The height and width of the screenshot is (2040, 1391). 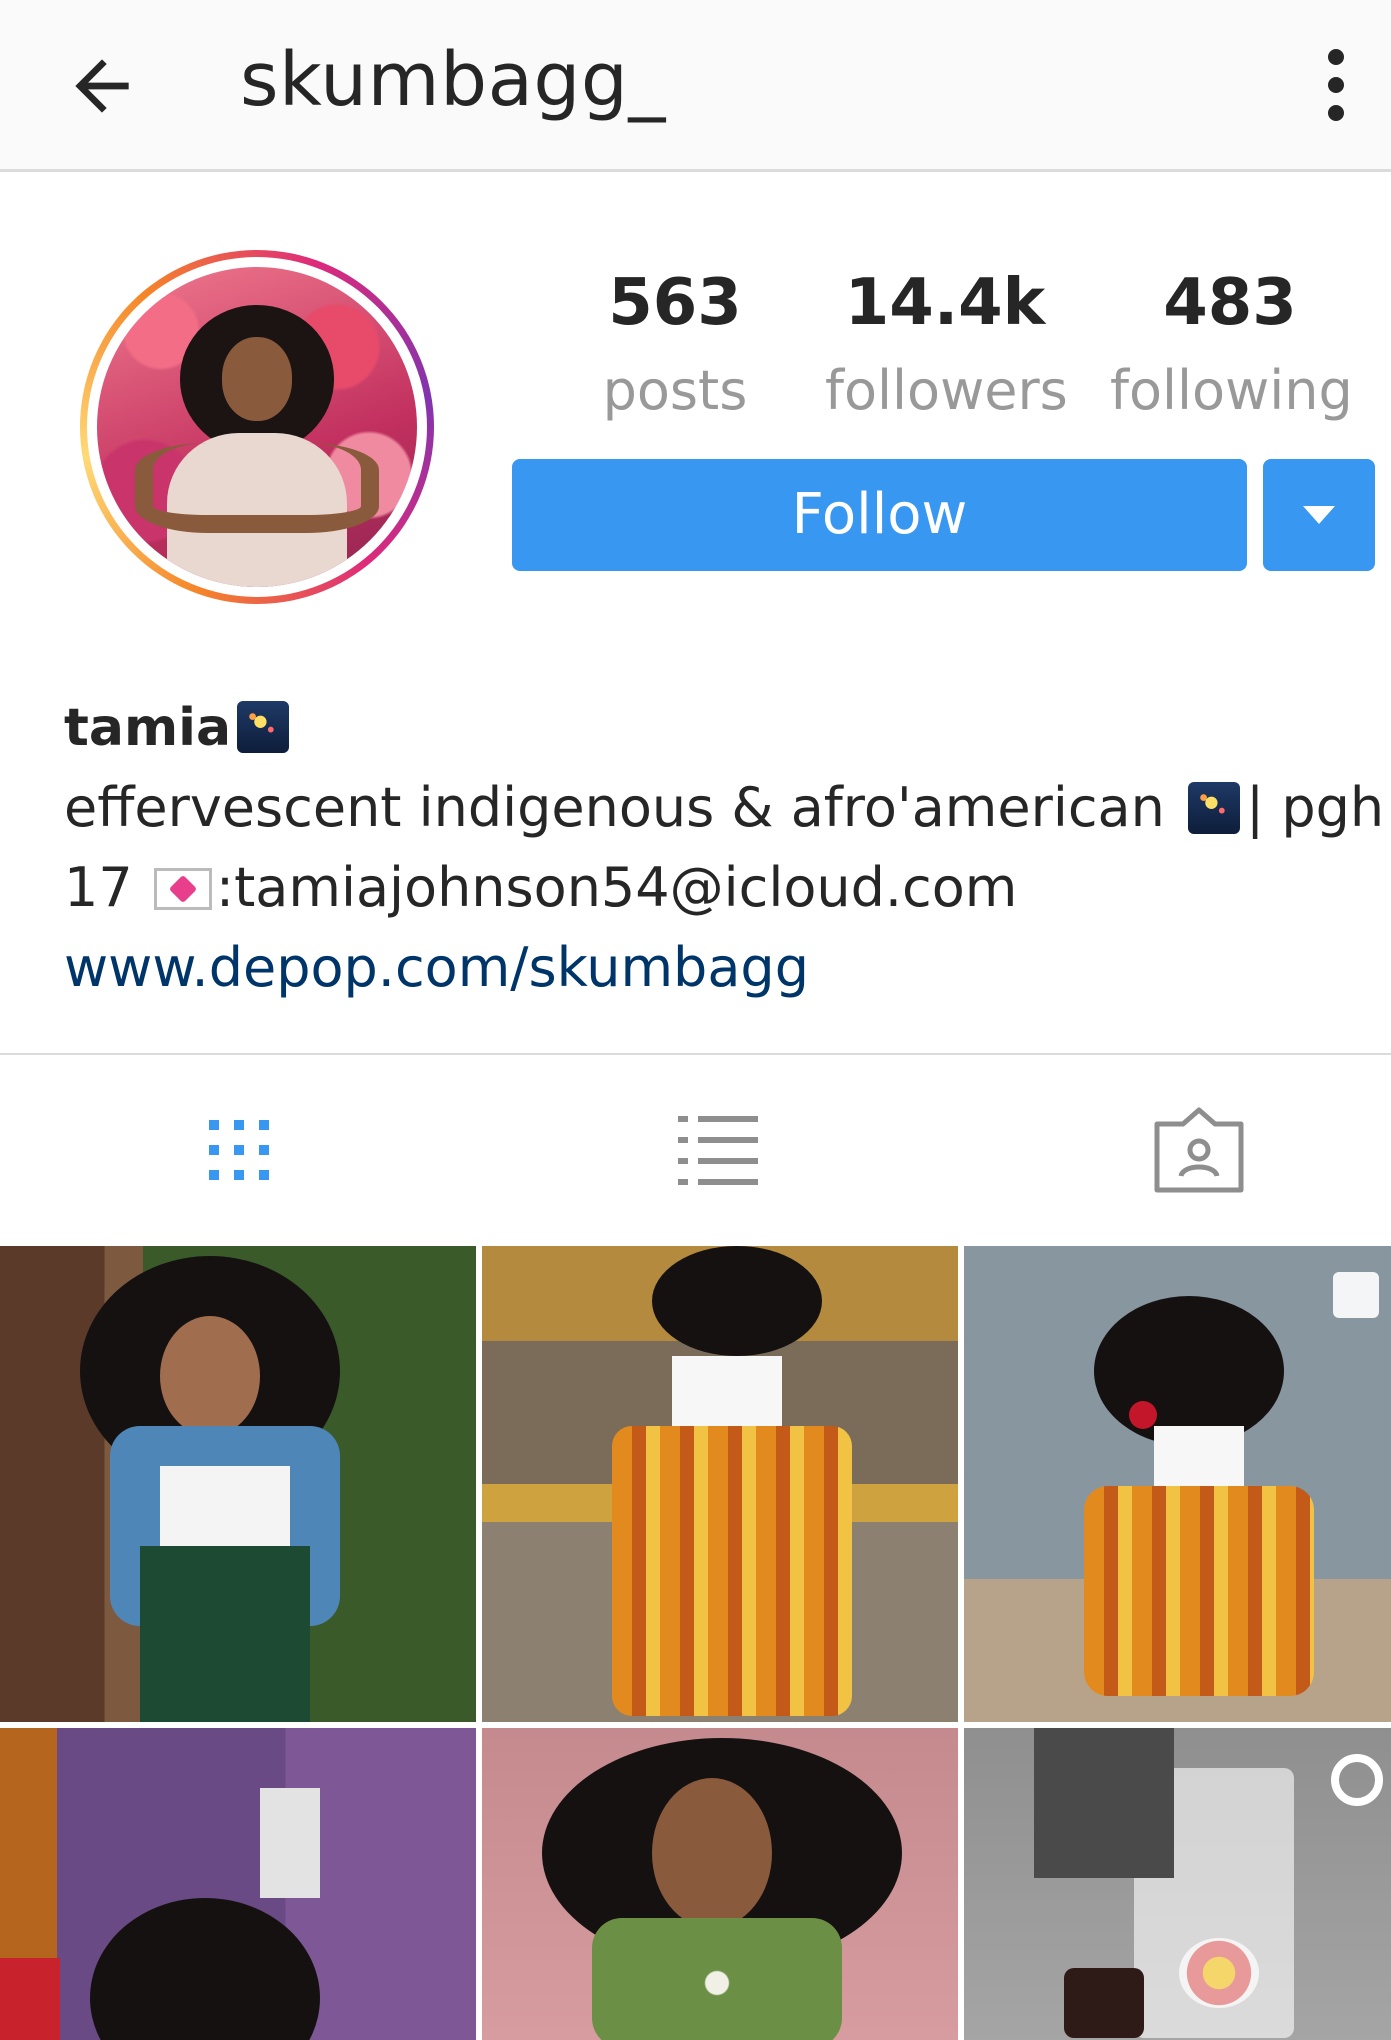 What do you see at coordinates (879, 515) in the screenshot?
I see `follow-button: Follow` at bounding box center [879, 515].